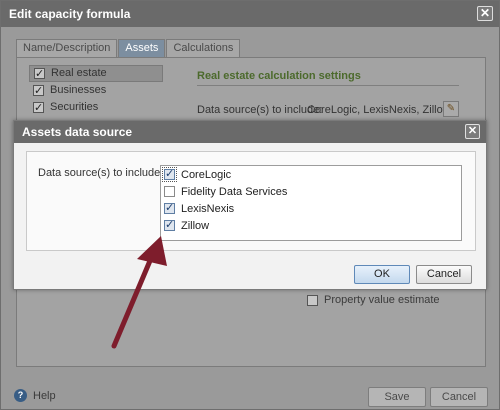 This screenshot has height=410, width=500. Describe the element at coordinates (67, 48) in the screenshot. I see `tab-name-description: Name/Description` at that location.